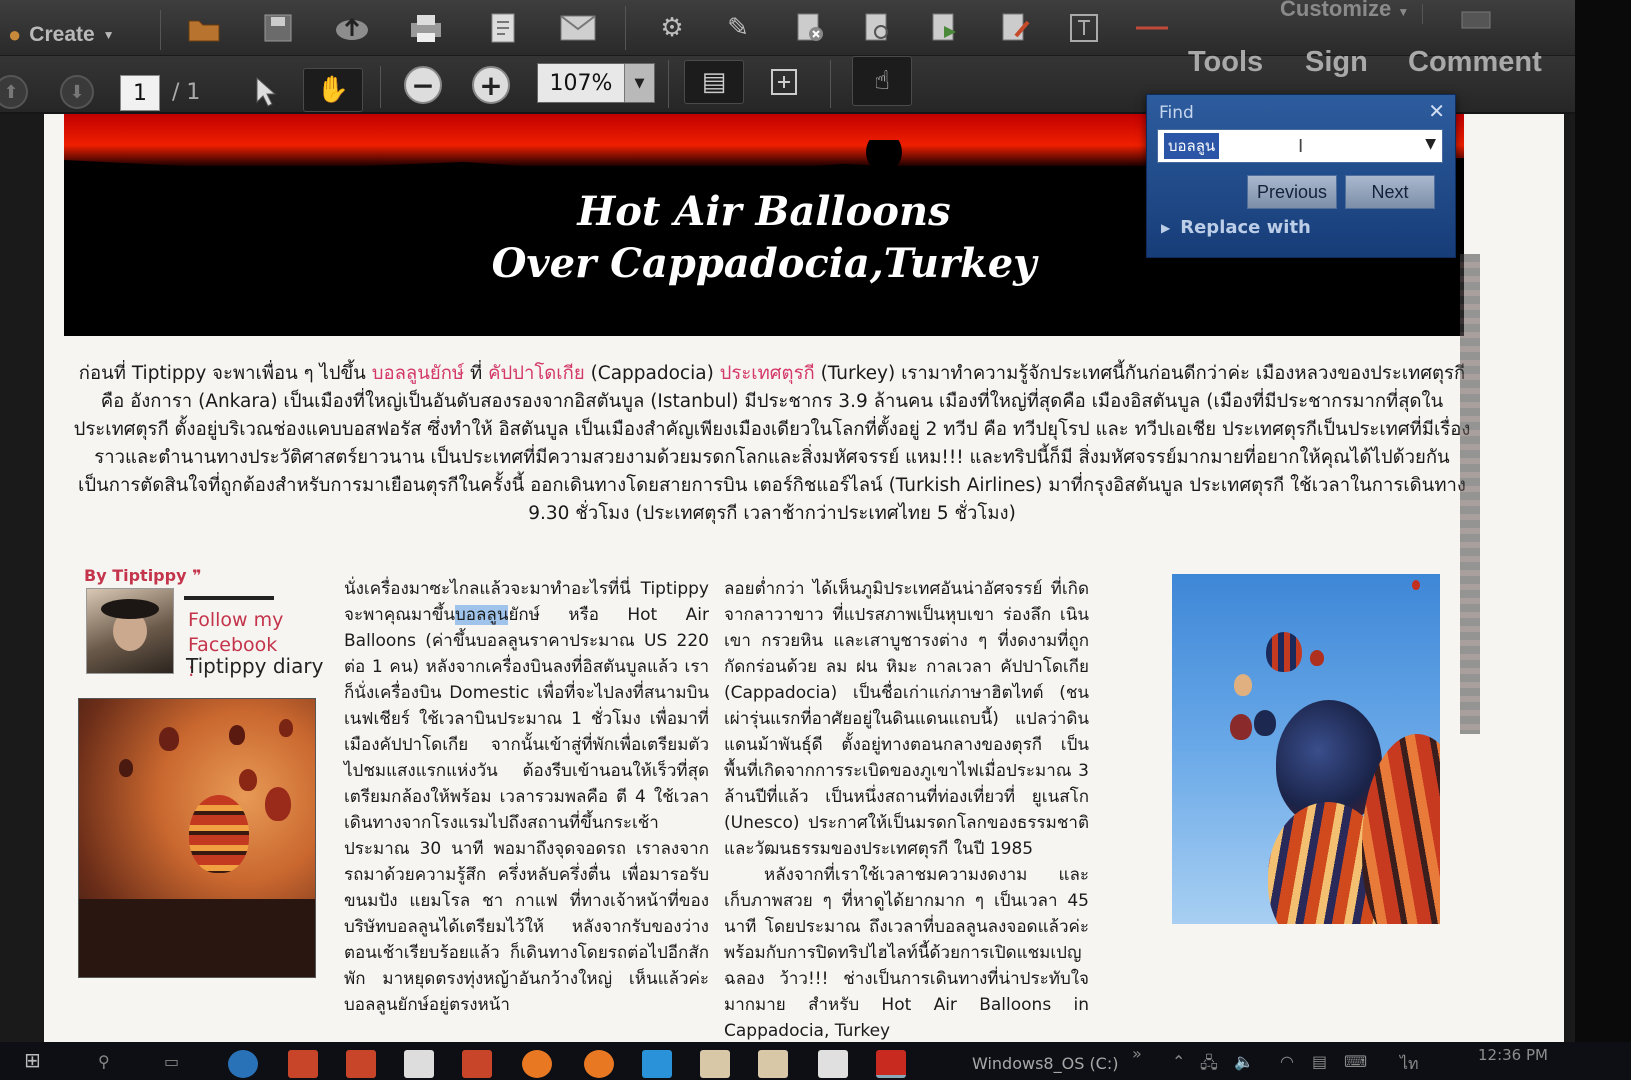 This screenshot has width=1631, height=1080. What do you see at coordinates (255, 666) in the screenshot?
I see `facebook-name: Tiptippy diary` at bounding box center [255, 666].